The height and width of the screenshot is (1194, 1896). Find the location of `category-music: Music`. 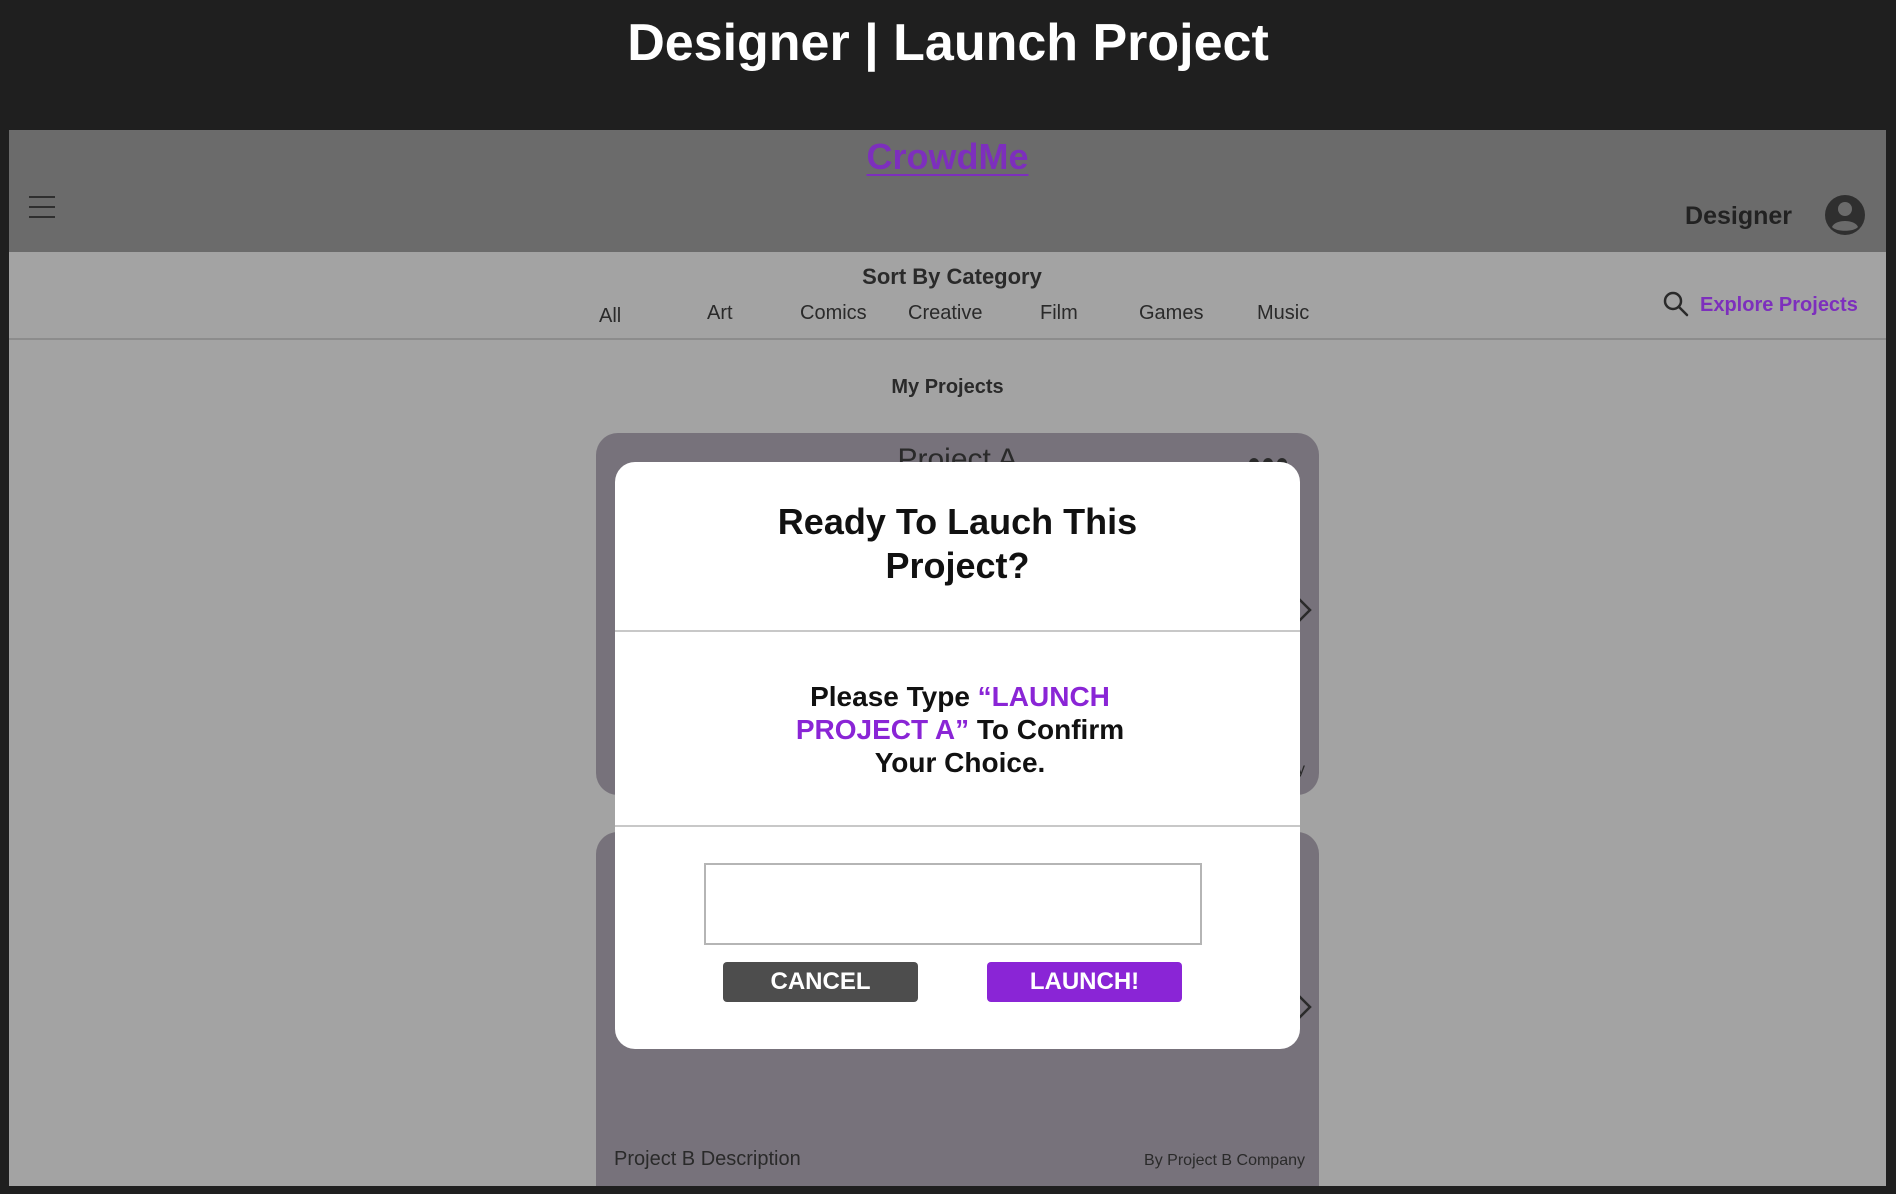

category-music: Music is located at coordinates (1283, 313).